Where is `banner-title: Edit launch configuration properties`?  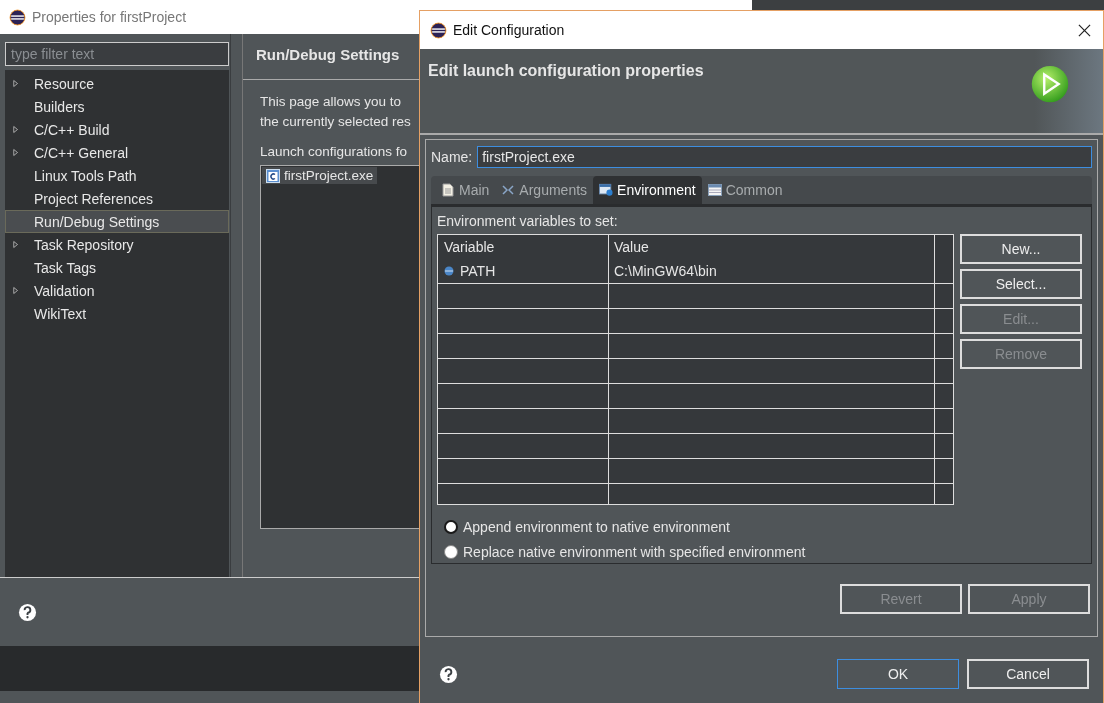 banner-title: Edit launch configuration properties is located at coordinates (566, 71).